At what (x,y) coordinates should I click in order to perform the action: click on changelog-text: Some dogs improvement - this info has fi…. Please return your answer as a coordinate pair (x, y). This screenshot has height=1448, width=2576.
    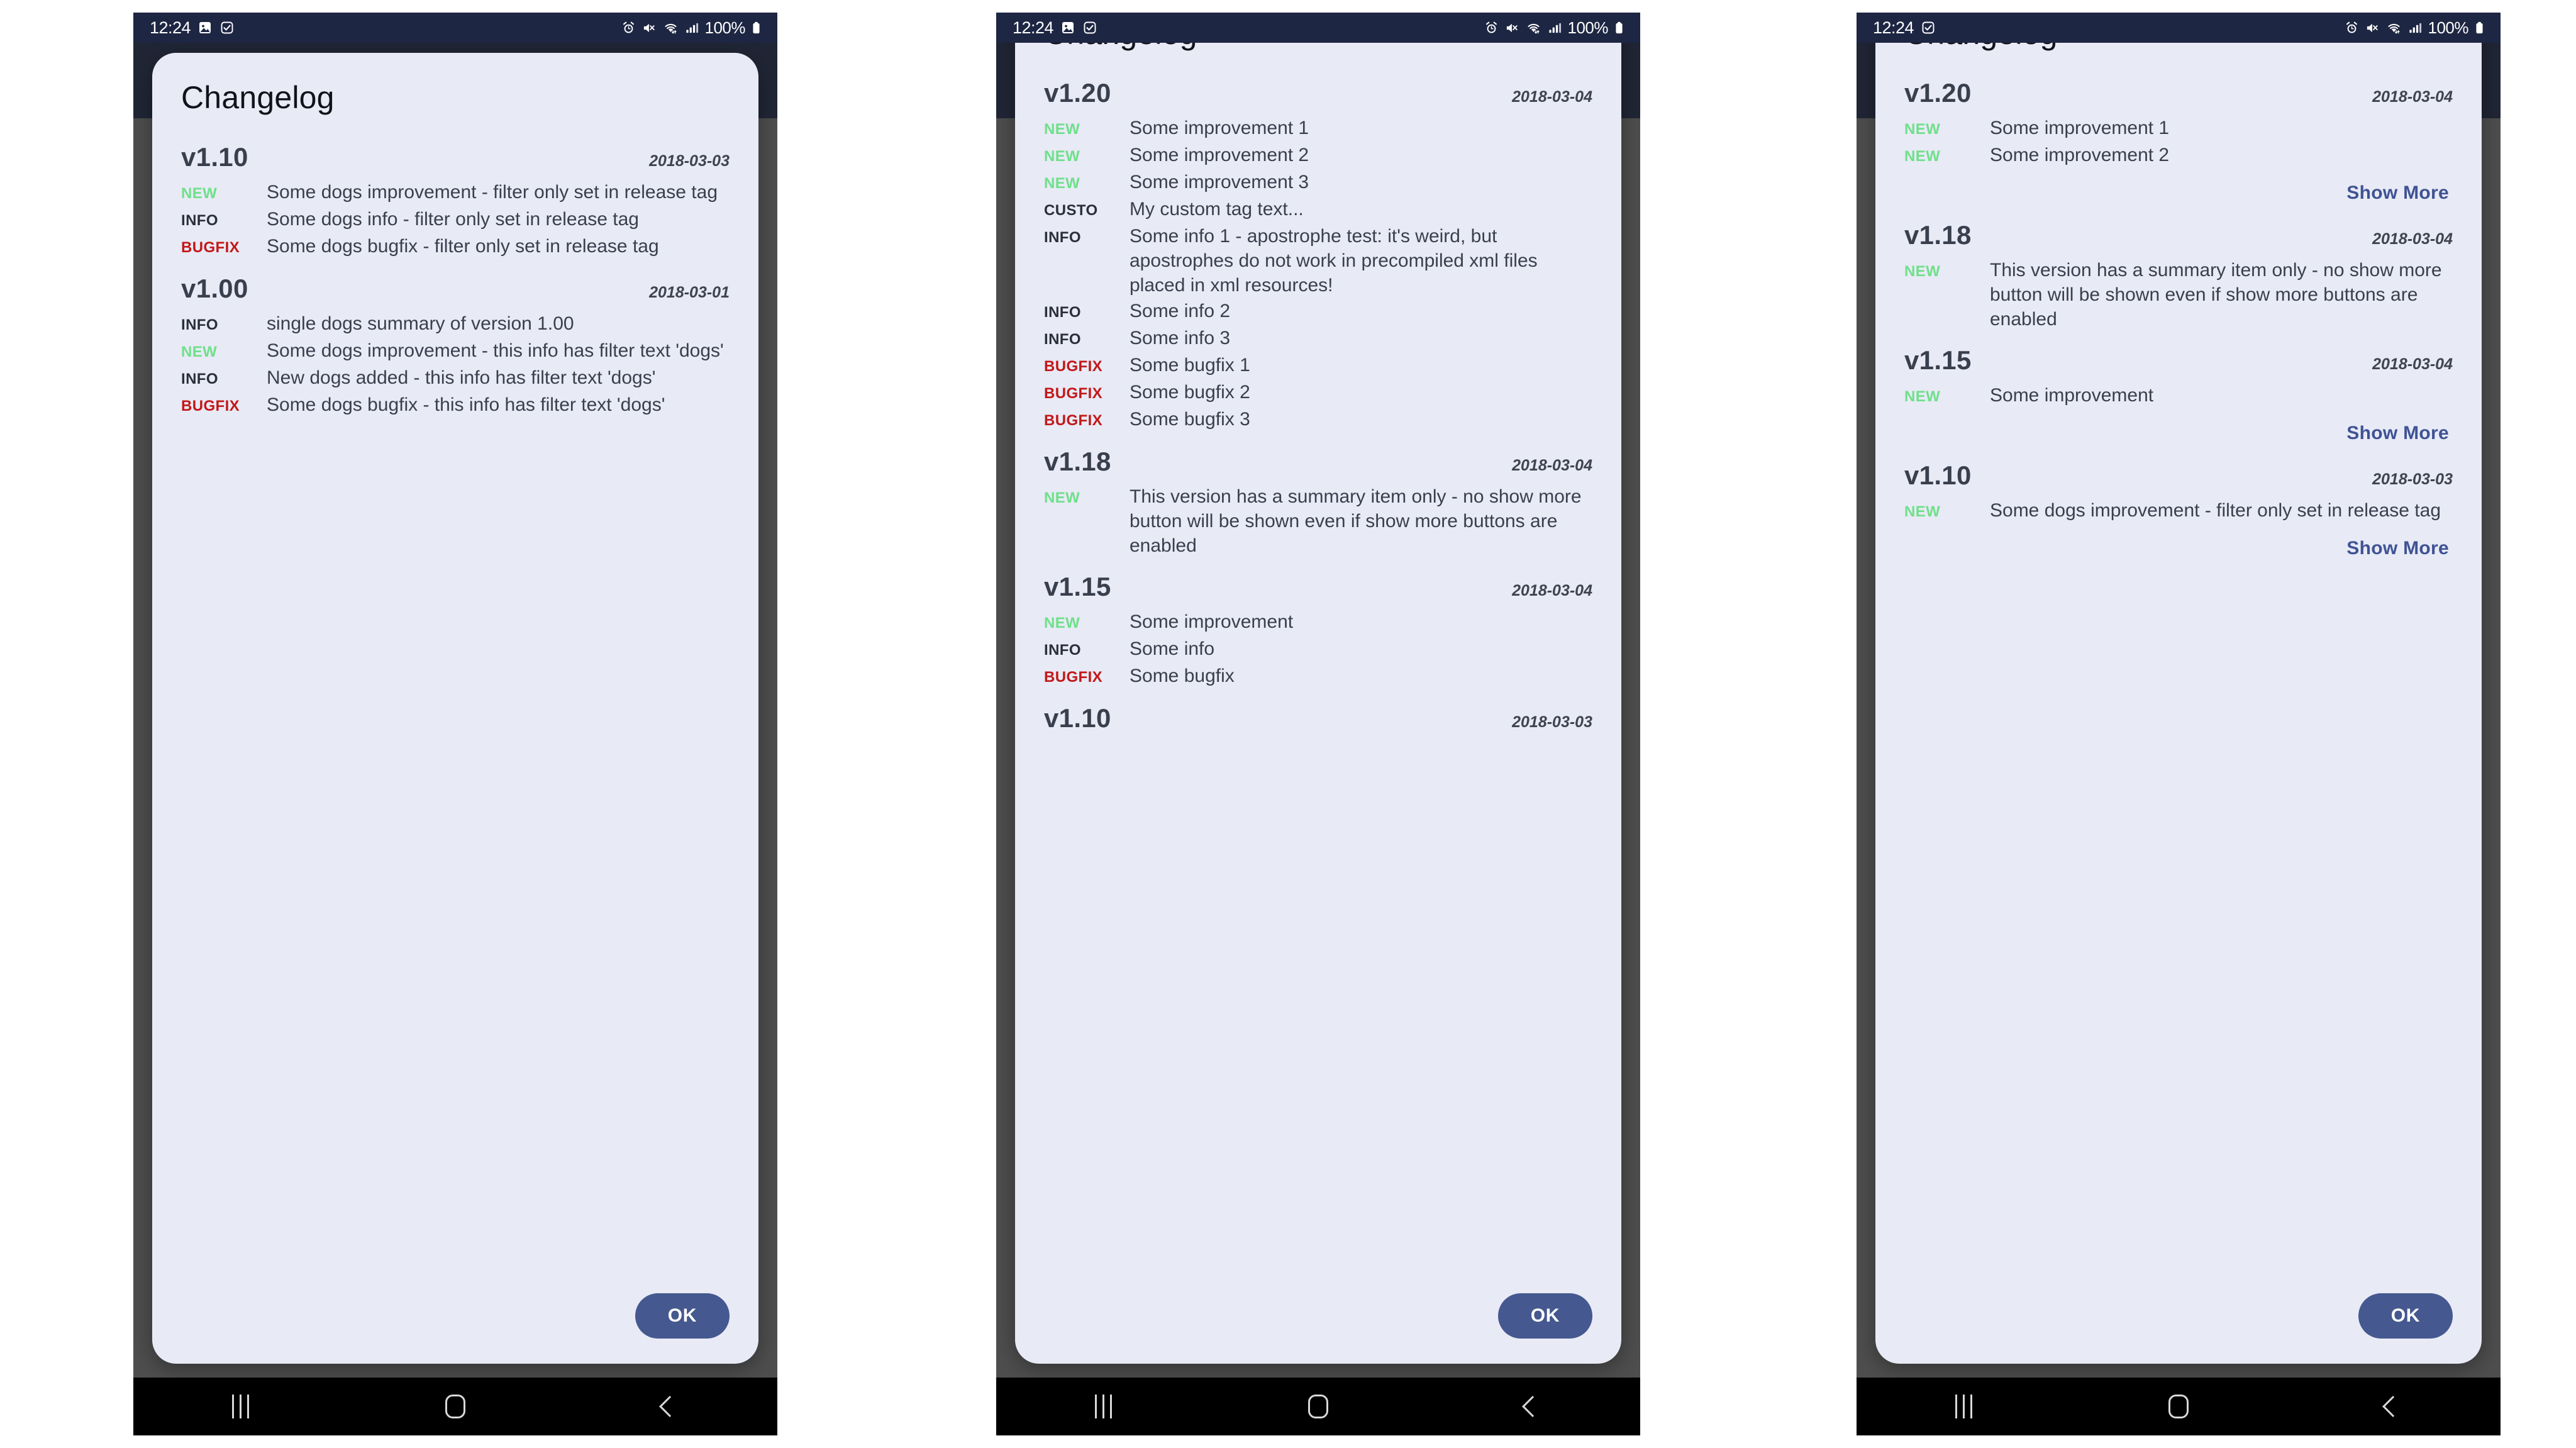
    Looking at the image, I should click on (495, 350).